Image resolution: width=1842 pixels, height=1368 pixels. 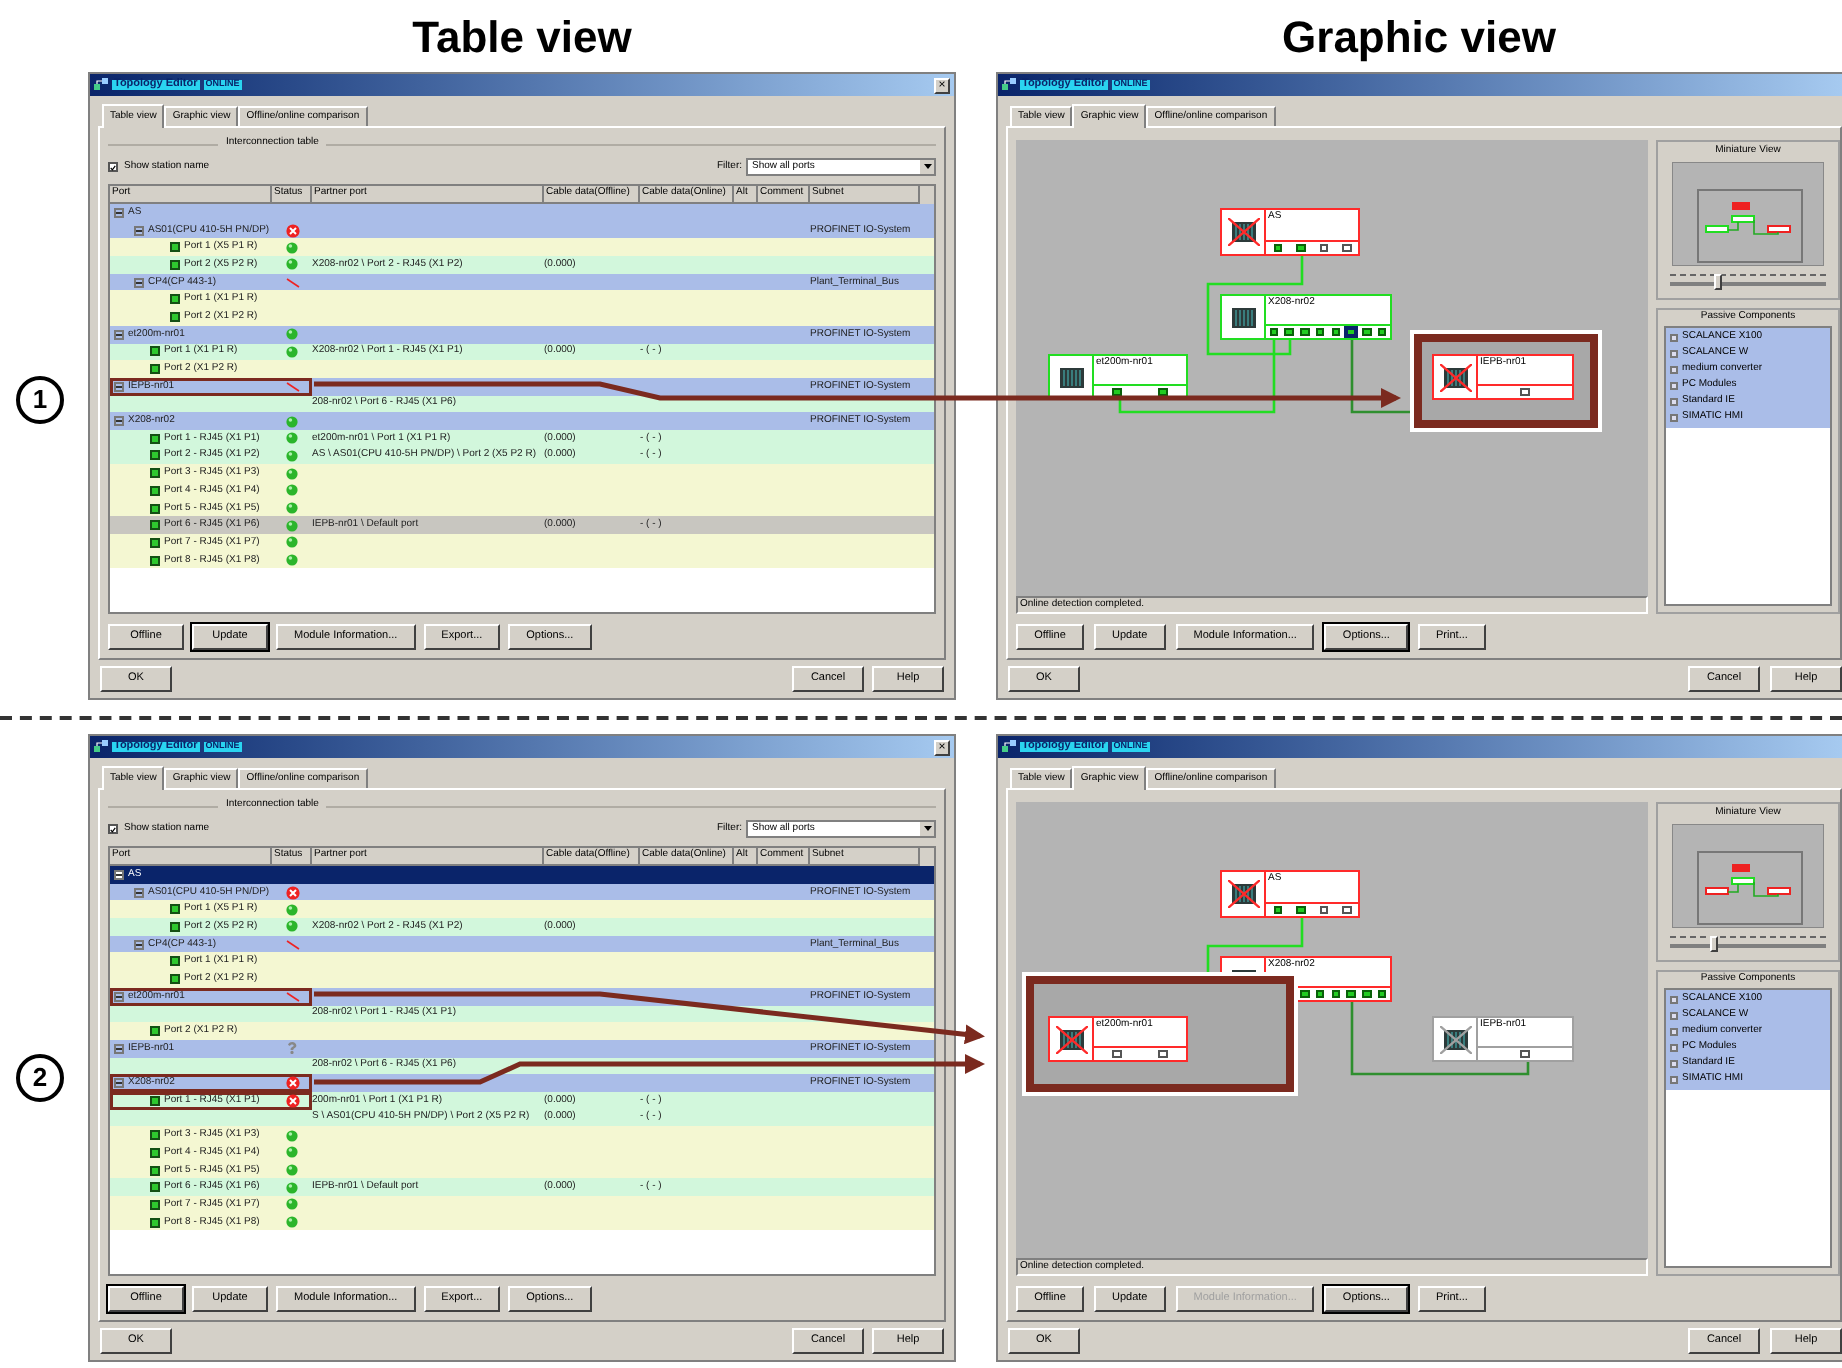 I want to click on callout-number: 2, so click(x=40, y=1078).